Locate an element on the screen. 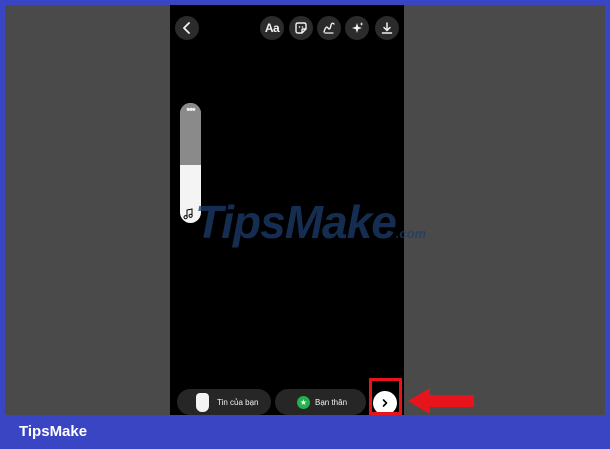 This screenshot has height=449, width=610. effects-icon is located at coordinates (358, 27).